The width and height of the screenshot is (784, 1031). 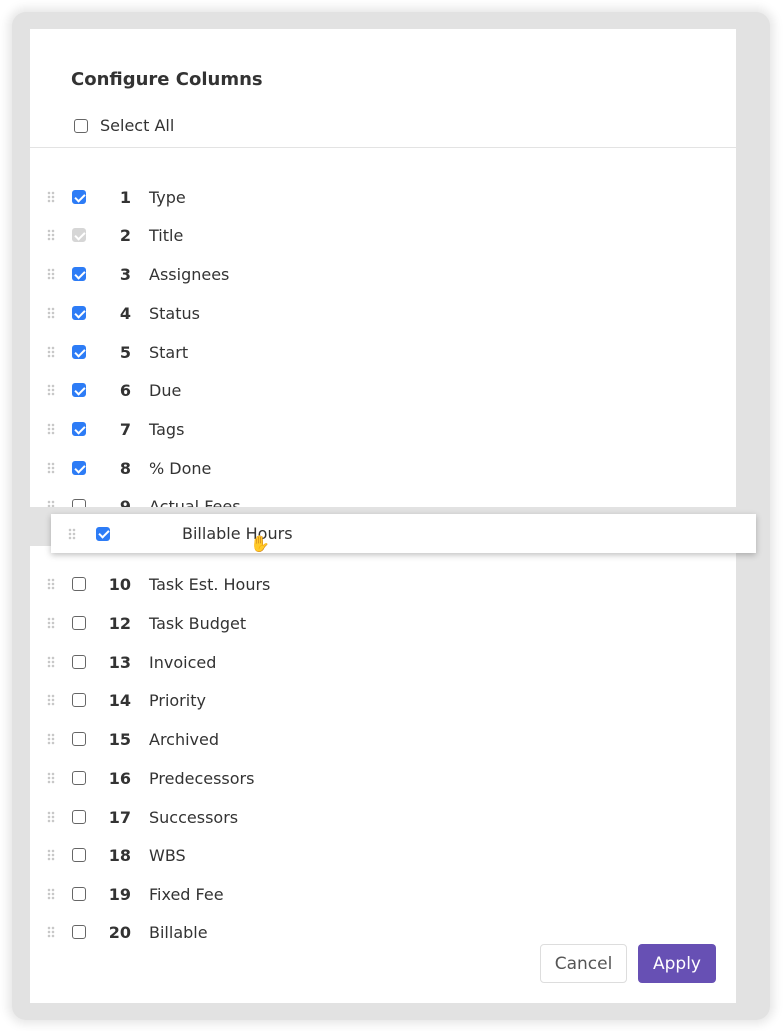 I want to click on column-label: Predecessors, so click(x=202, y=778).